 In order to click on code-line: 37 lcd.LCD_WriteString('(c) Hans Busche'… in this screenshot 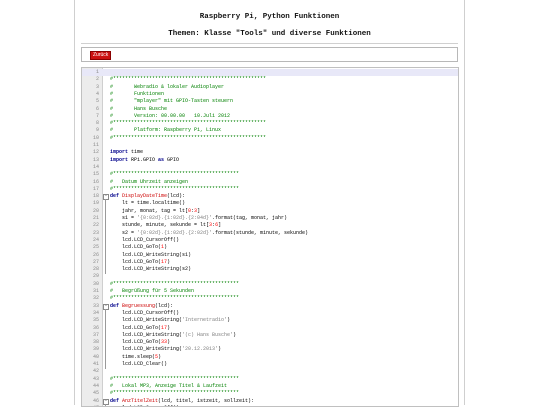, I will do `click(270, 335)`.